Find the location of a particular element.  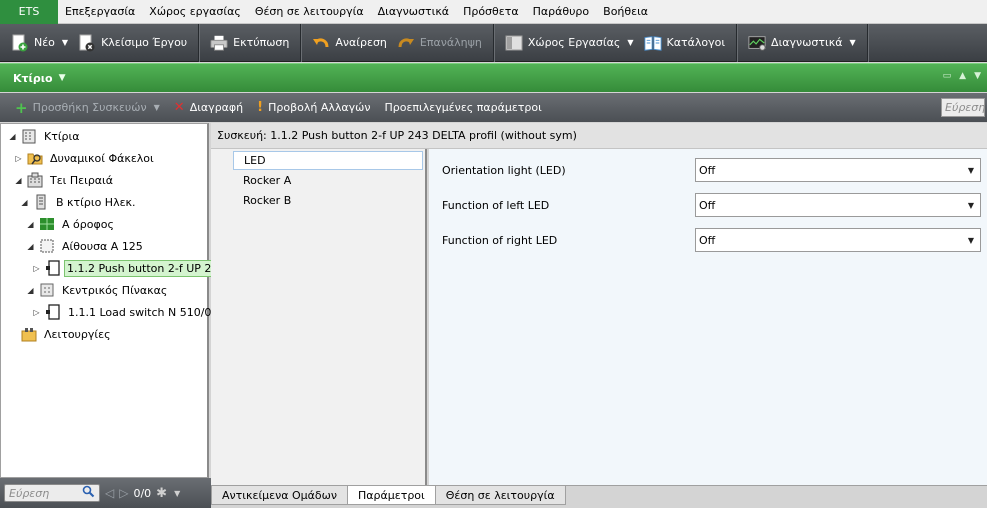

new-label: Νέο is located at coordinates (44, 42).